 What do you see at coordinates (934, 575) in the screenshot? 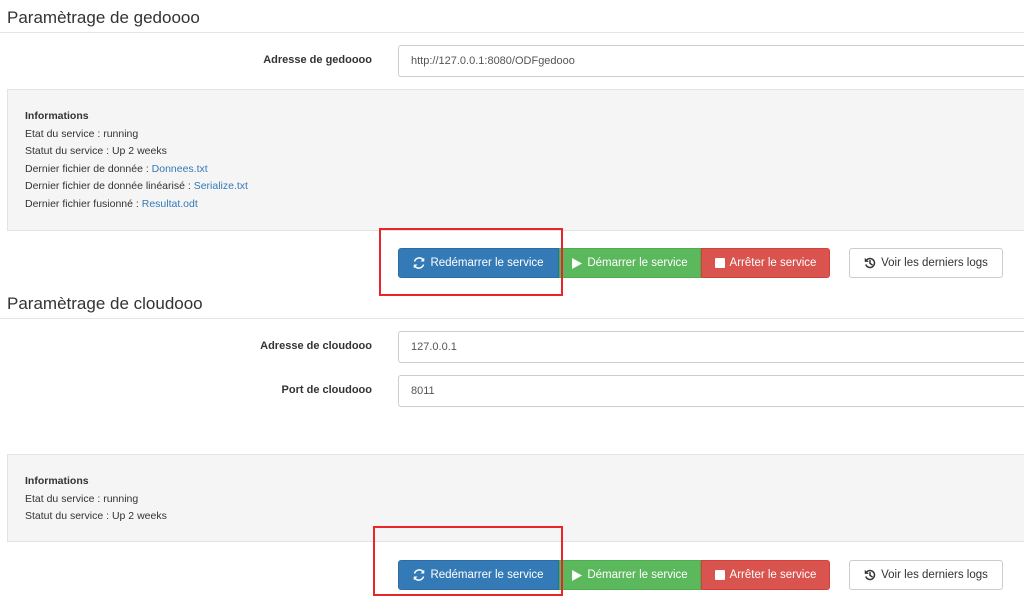
I see `cloudooo-logs-button-label: Voir les derniers logs` at bounding box center [934, 575].